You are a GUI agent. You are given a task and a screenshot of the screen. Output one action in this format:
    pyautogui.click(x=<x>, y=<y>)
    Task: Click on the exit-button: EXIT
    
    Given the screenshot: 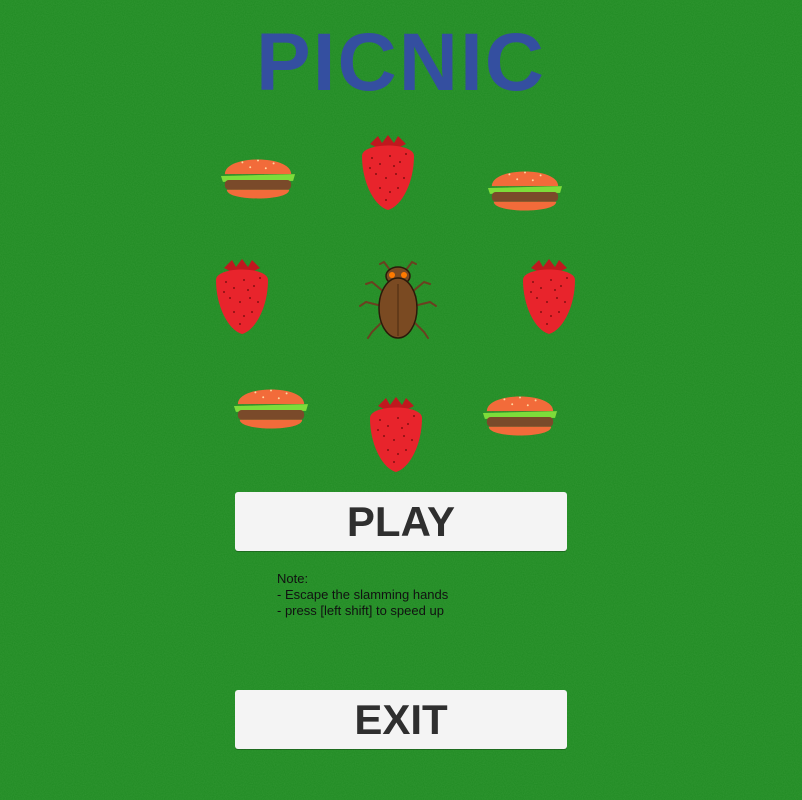 What is the action you would take?
    pyautogui.click(x=401, y=719)
    